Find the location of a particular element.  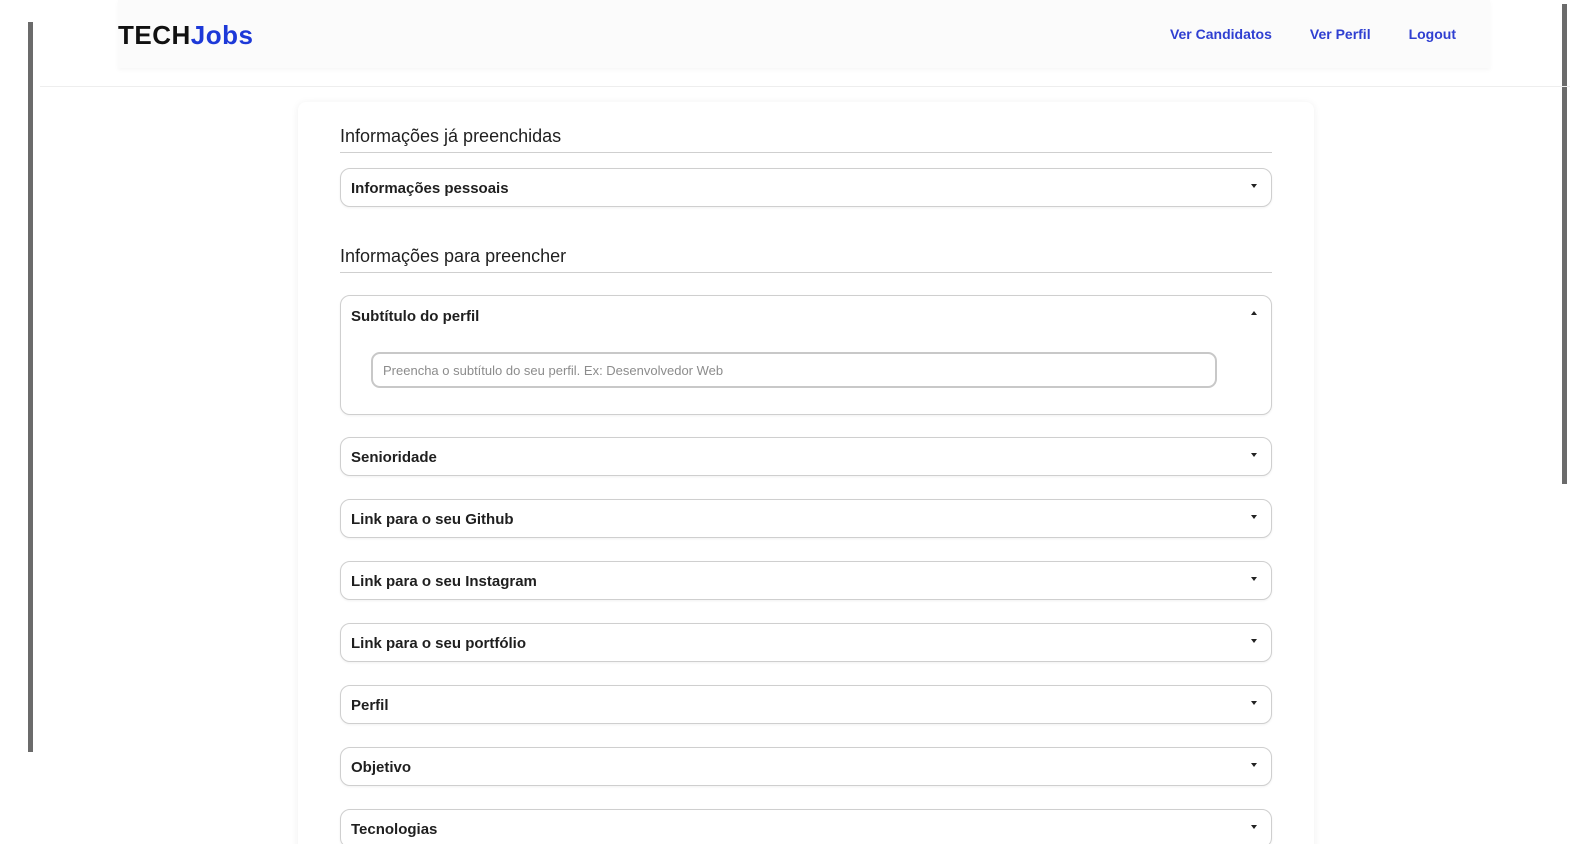

accordion-label: Perfil is located at coordinates (370, 705).